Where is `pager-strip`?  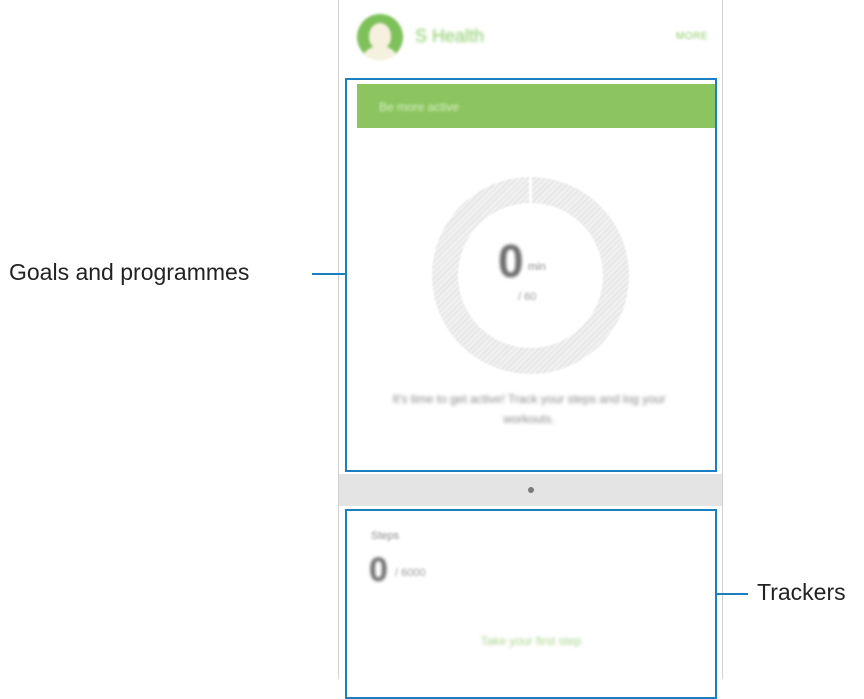
pager-strip is located at coordinates (530, 490).